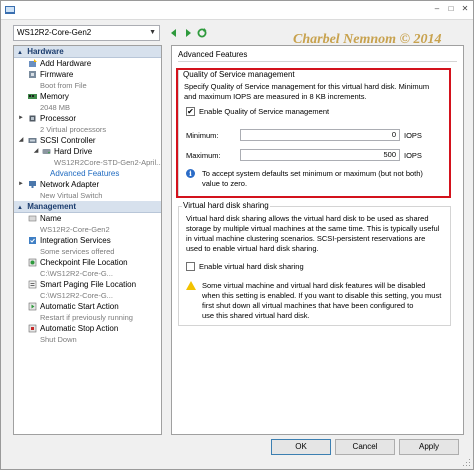 Image resolution: width=474 pixels, height=470 pixels. I want to click on info-icon: i, so click(190, 173).